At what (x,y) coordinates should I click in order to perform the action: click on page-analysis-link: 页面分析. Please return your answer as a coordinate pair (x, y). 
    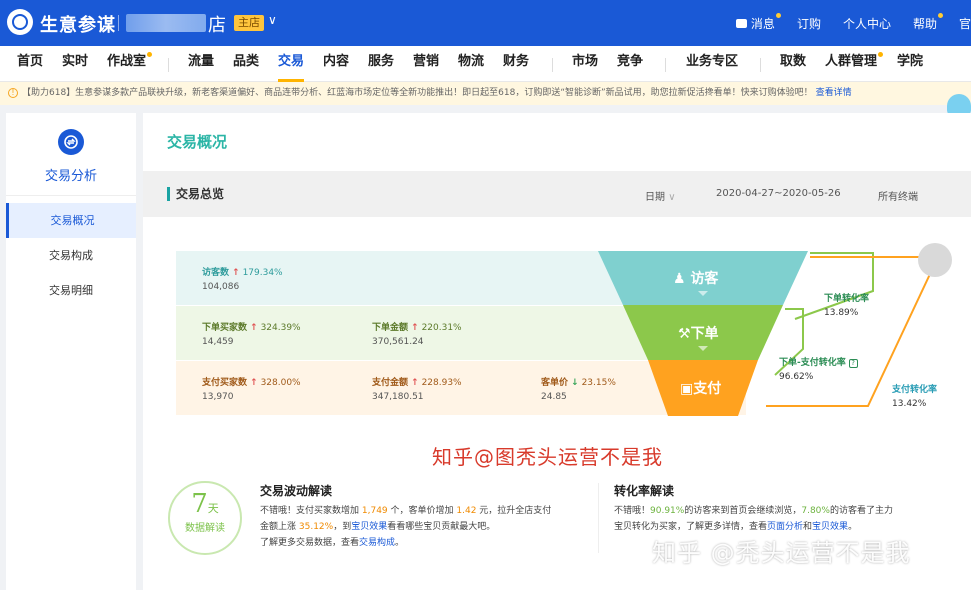
    Looking at the image, I should click on (785, 527).